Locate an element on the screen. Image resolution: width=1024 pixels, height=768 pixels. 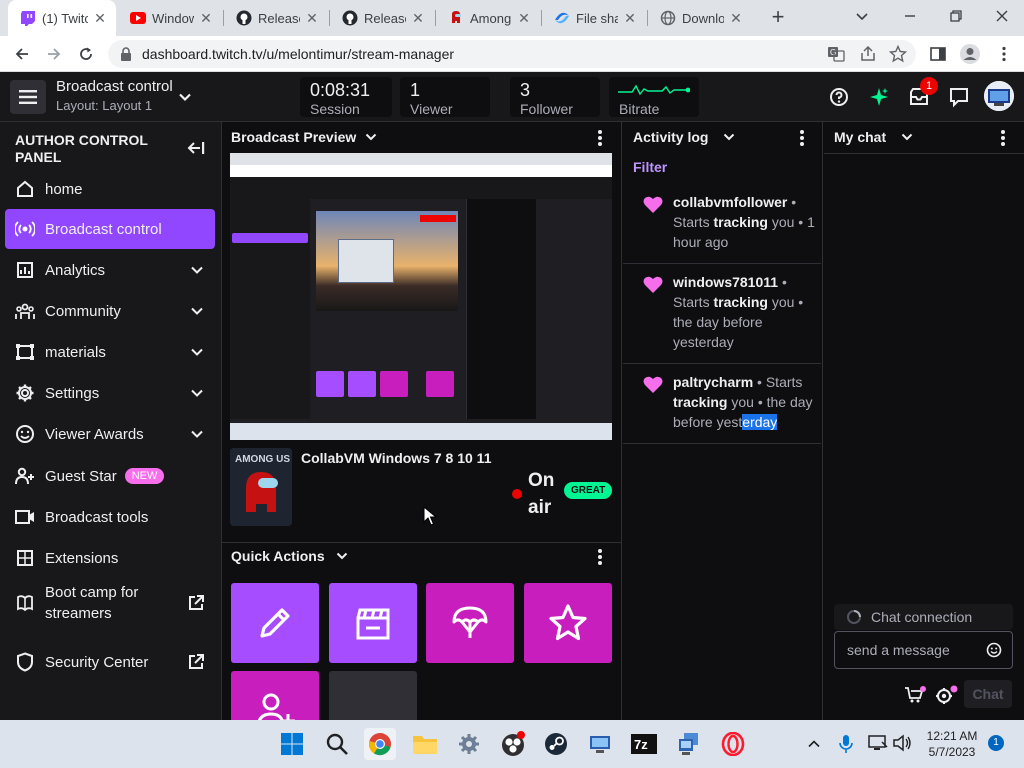
activity-verb: Starts is located at coordinates (691, 302).